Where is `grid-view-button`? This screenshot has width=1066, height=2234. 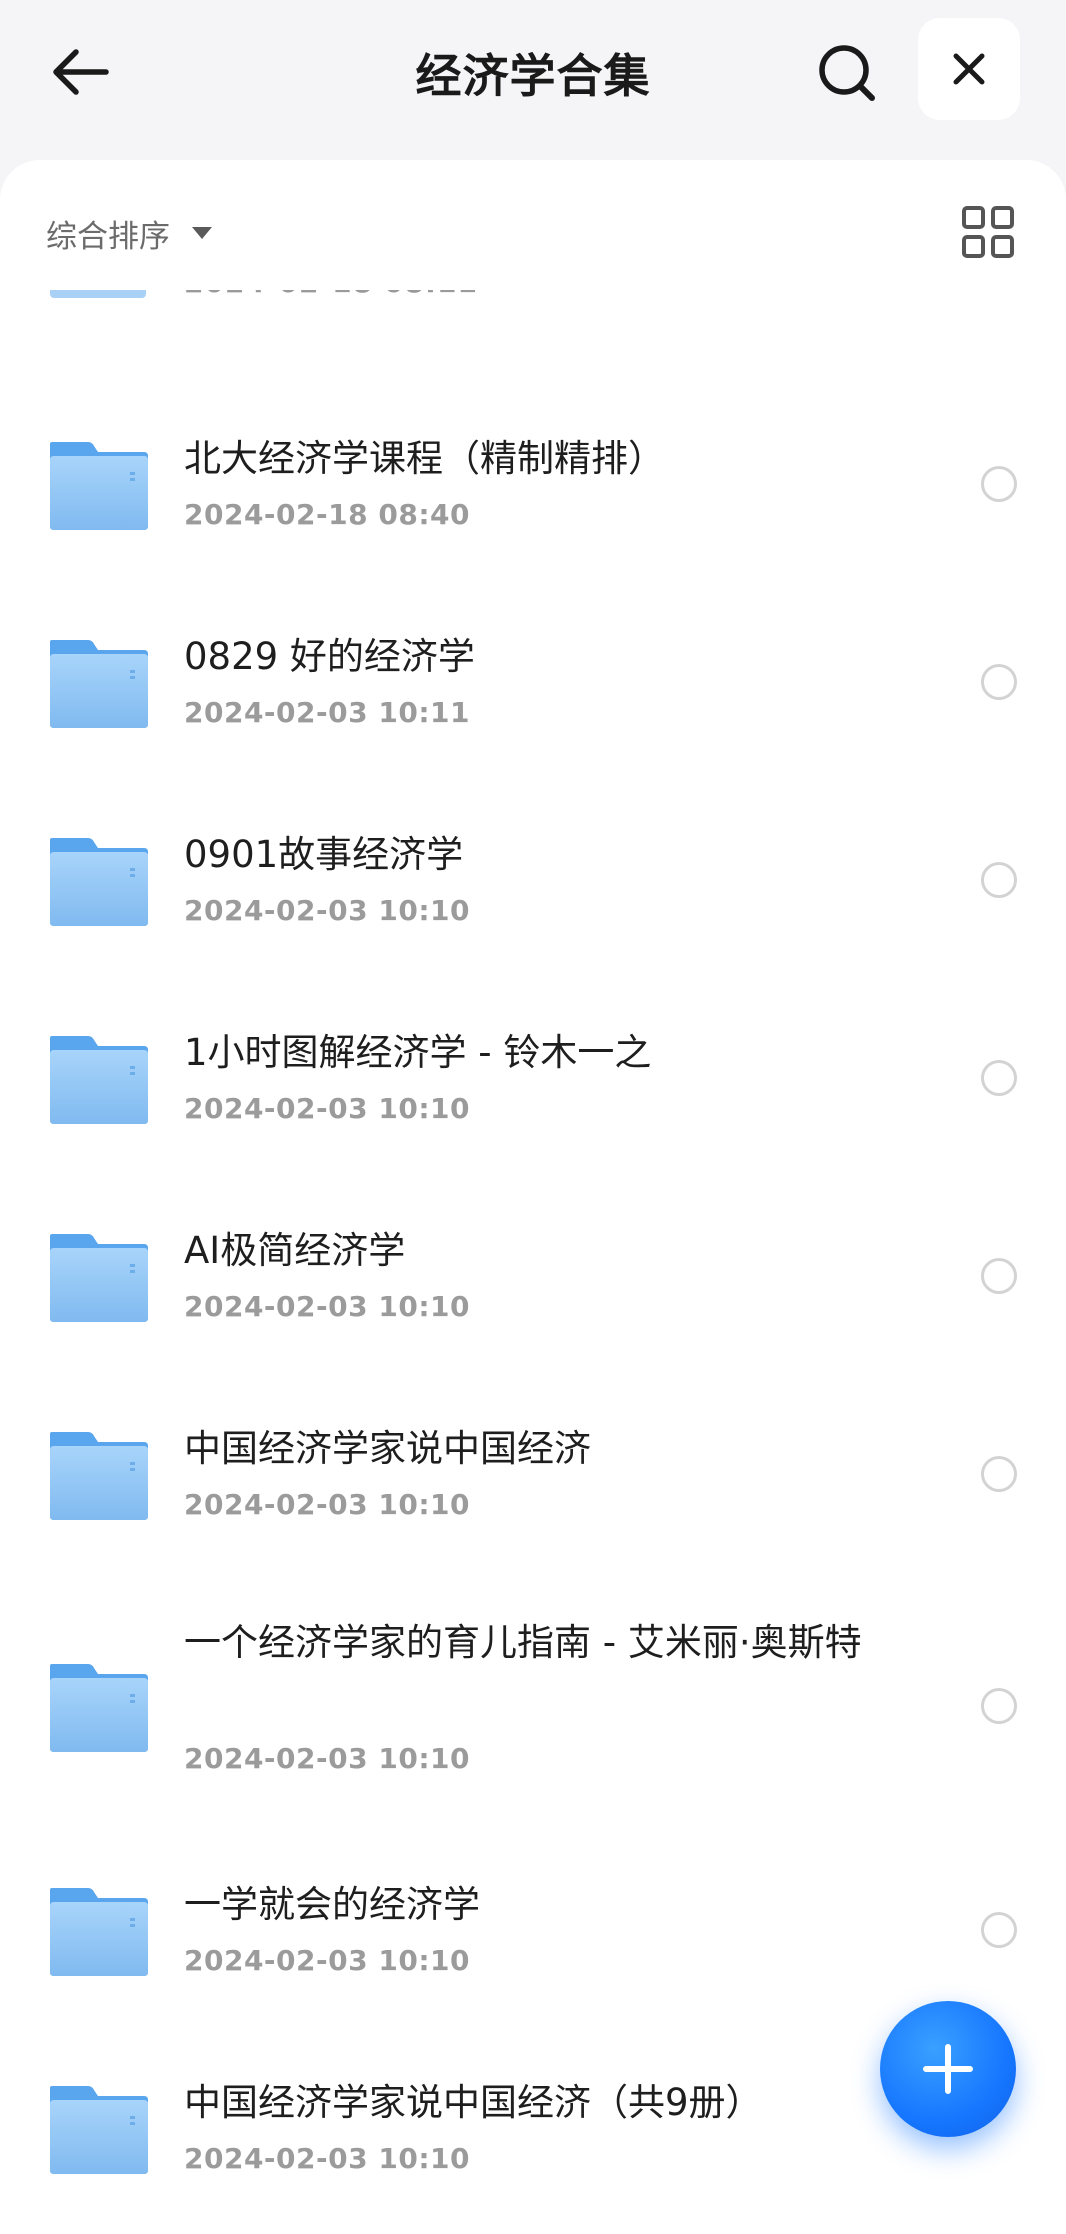
grid-view-button is located at coordinates (988, 232).